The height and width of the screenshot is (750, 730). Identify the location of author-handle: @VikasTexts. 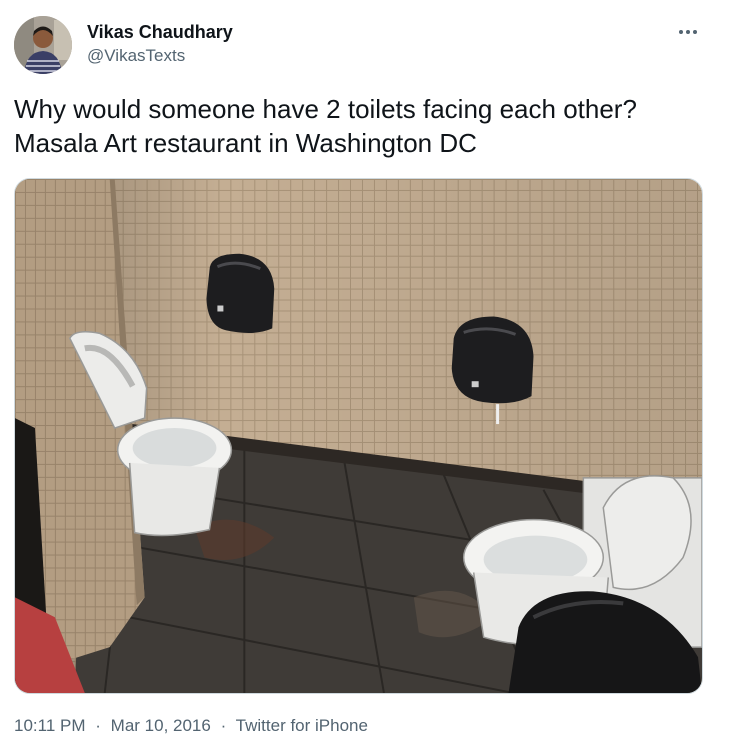
(160, 56).